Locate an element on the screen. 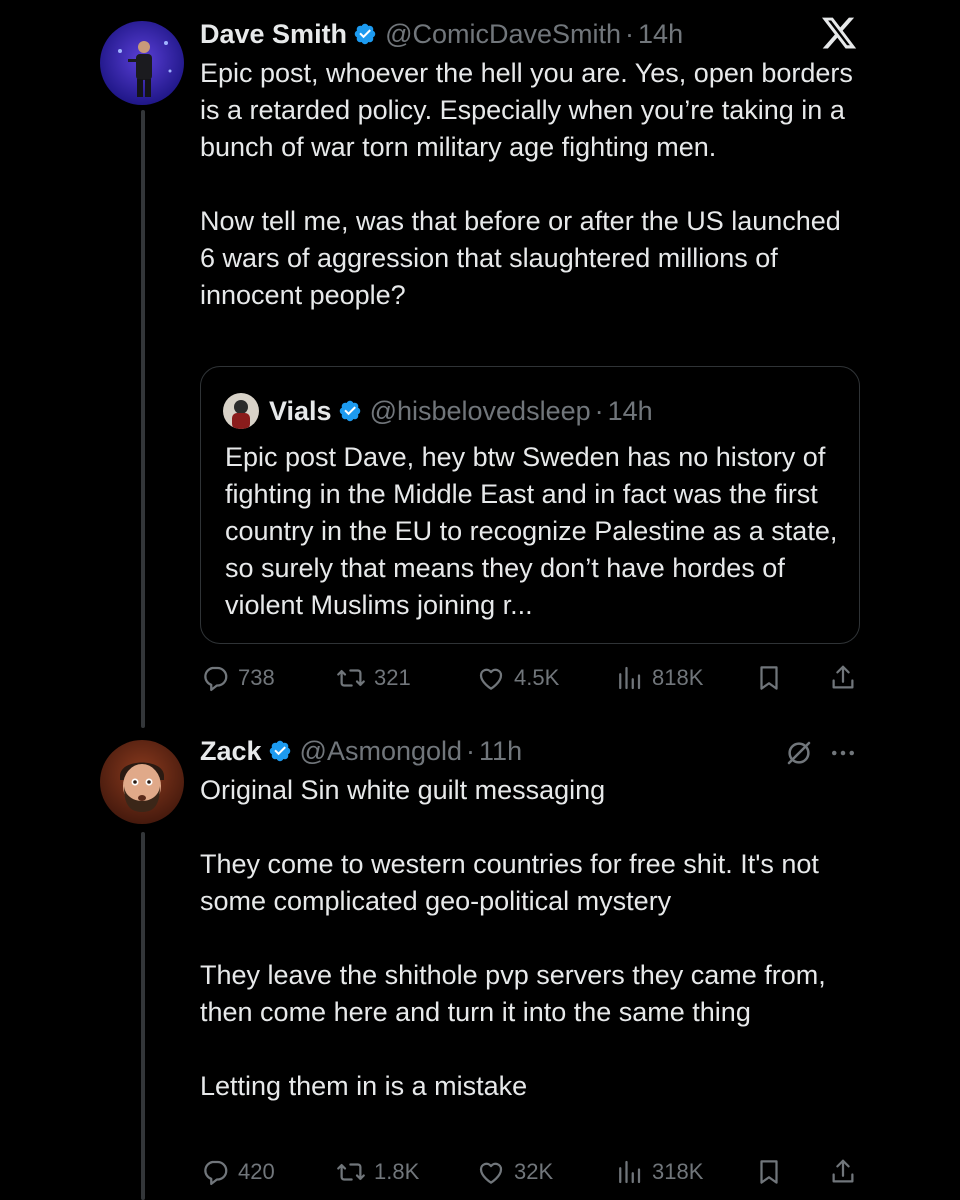 The height and width of the screenshot is (1200, 960). repost-button: 1.8K is located at coordinates (377, 1172).